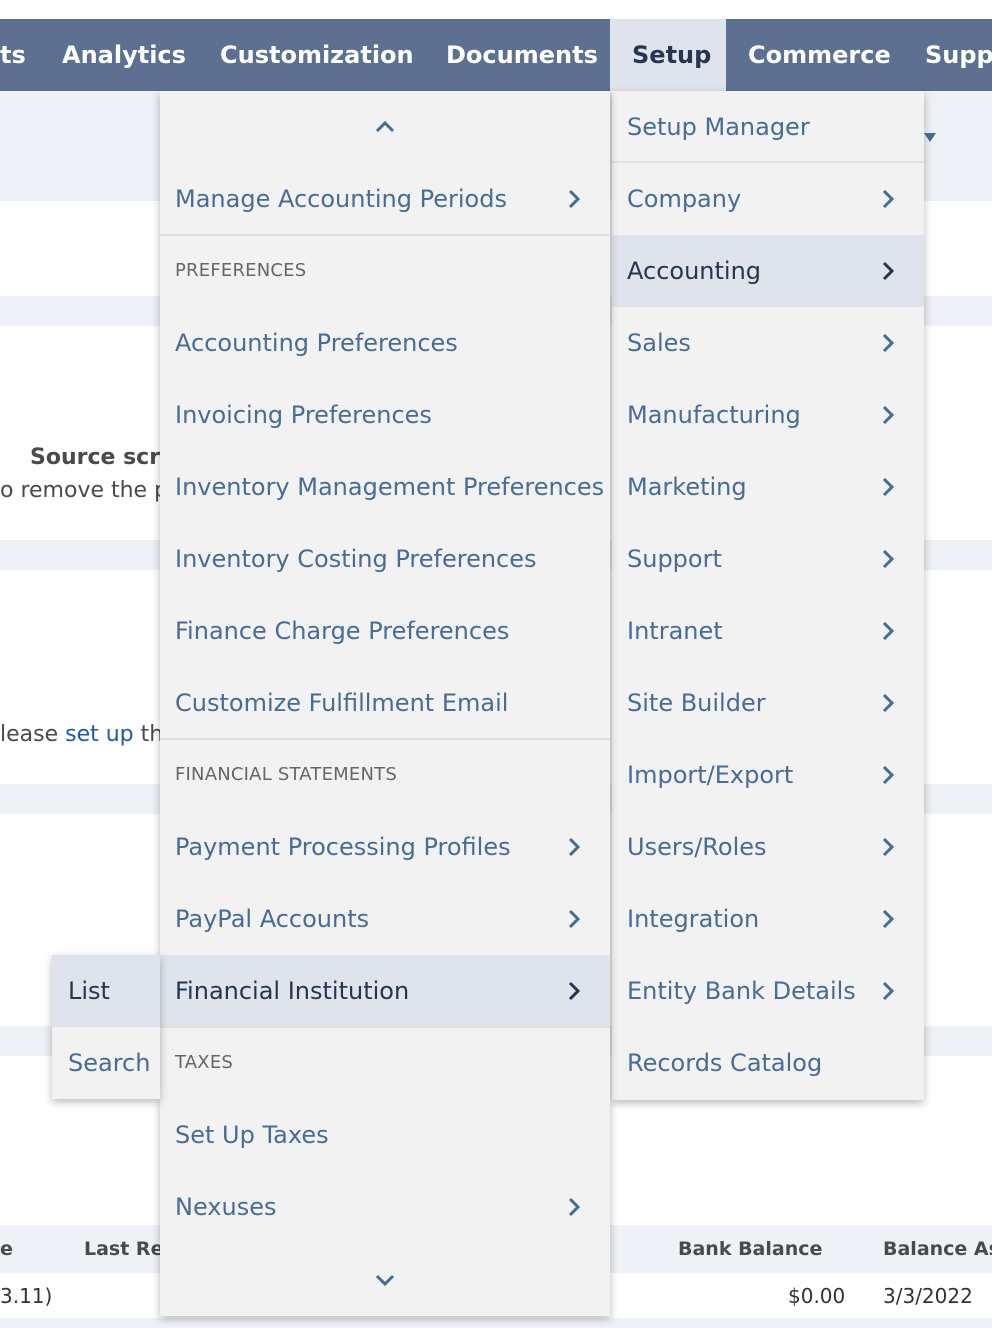 The image size is (992, 1328). What do you see at coordinates (714, 415) in the screenshot?
I see `menu-item-label: Manufacturing` at bounding box center [714, 415].